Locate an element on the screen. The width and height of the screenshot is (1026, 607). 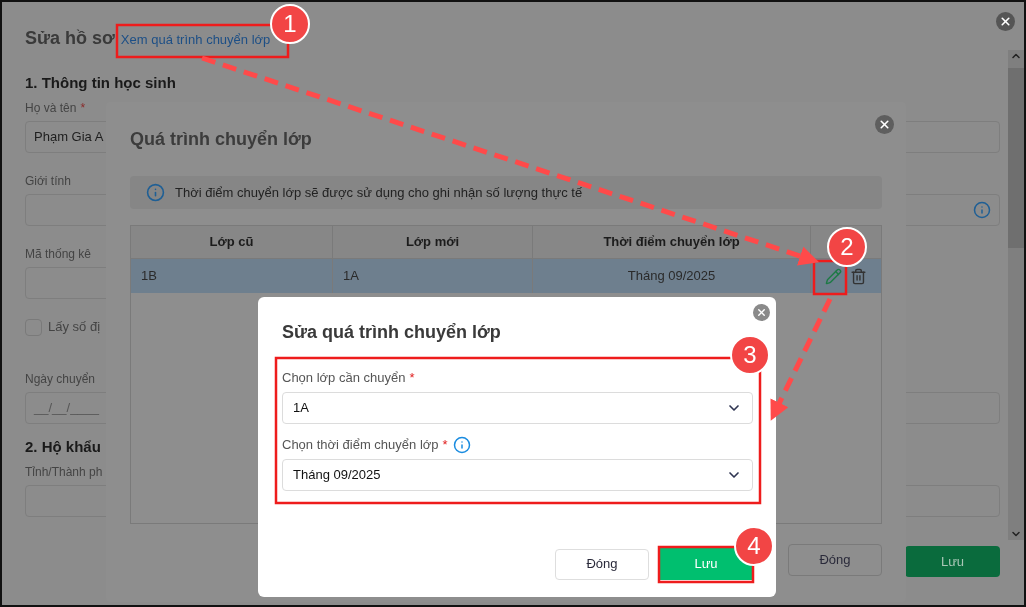
select-value: Tháng 09/2025 is located at coordinates (337, 475).